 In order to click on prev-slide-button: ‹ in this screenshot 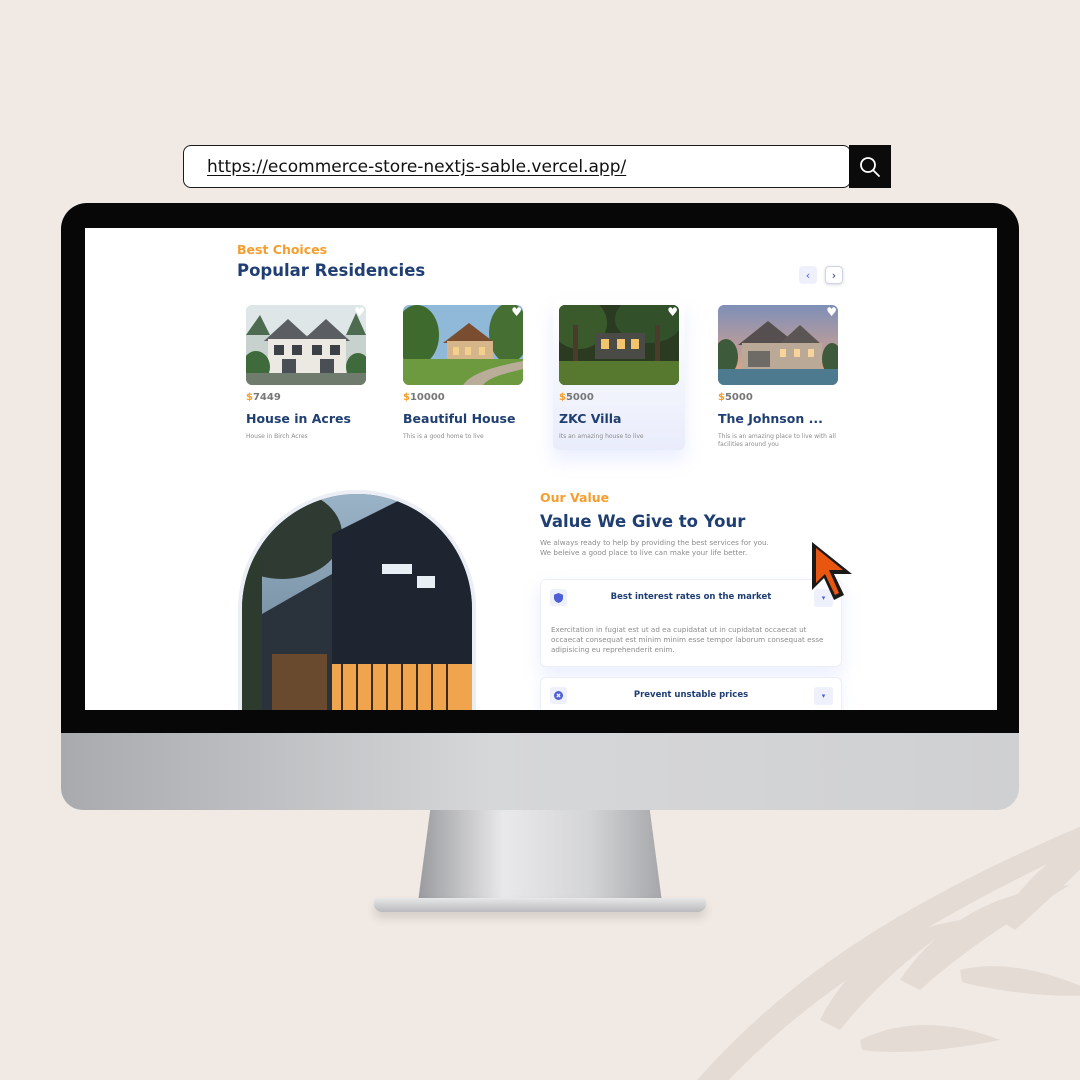, I will do `click(808, 275)`.